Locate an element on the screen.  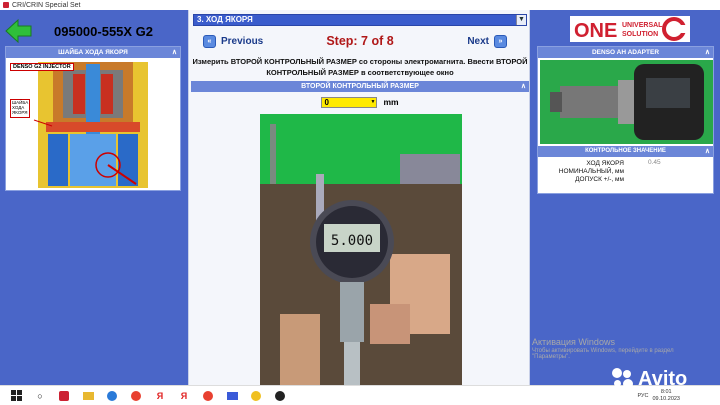
window-title: CRI/CRIN Special Set is located at coordinates (46, 5).